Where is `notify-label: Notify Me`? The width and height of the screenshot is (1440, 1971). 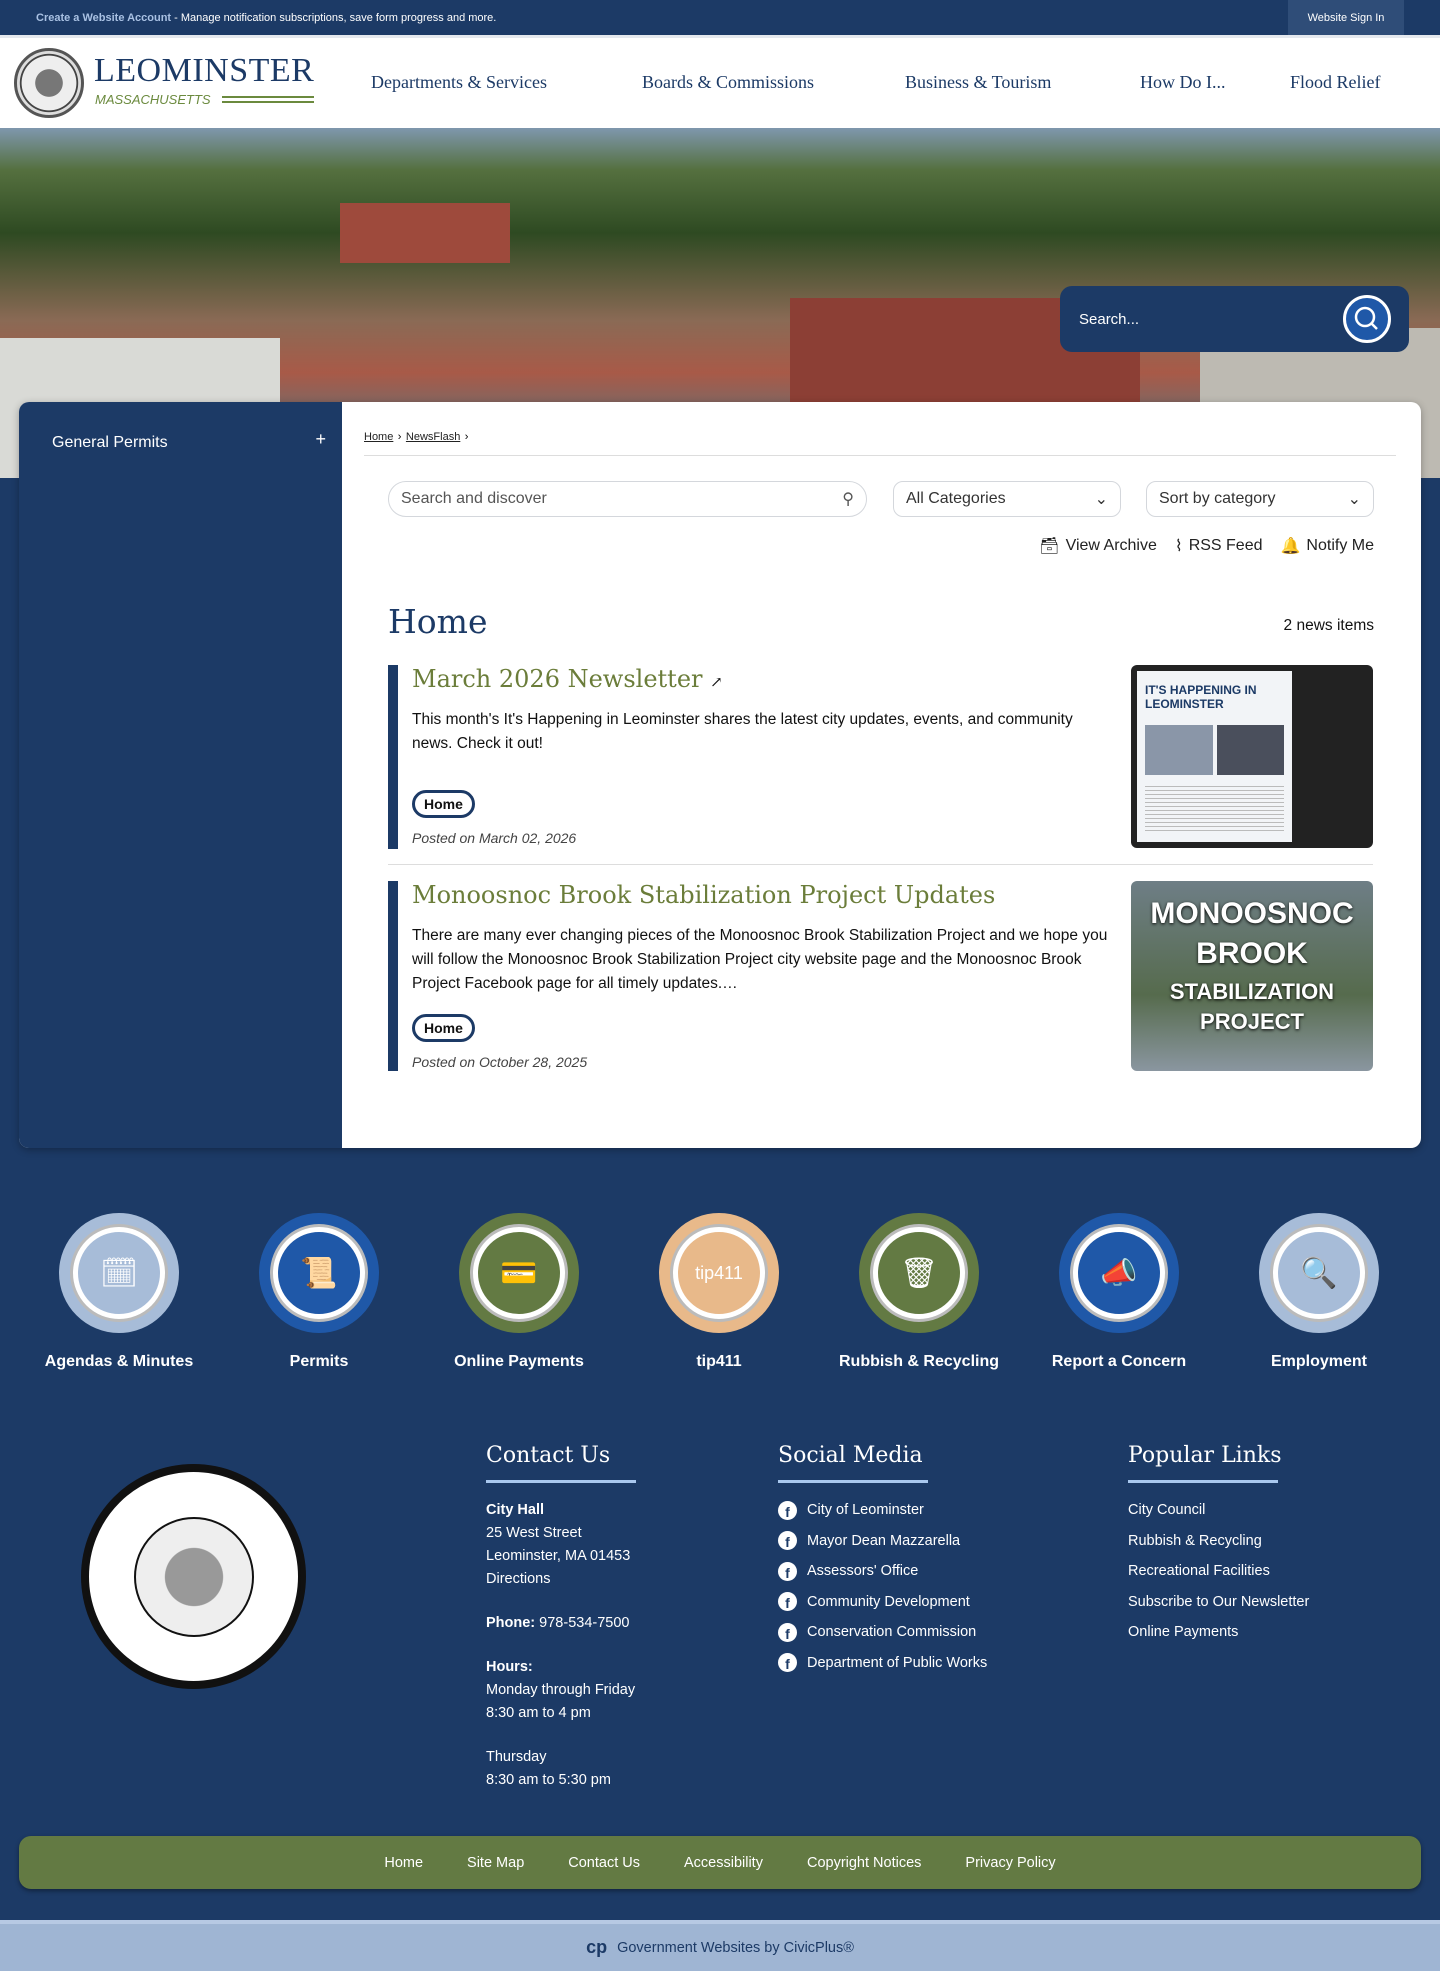 notify-label: Notify Me is located at coordinates (1340, 545).